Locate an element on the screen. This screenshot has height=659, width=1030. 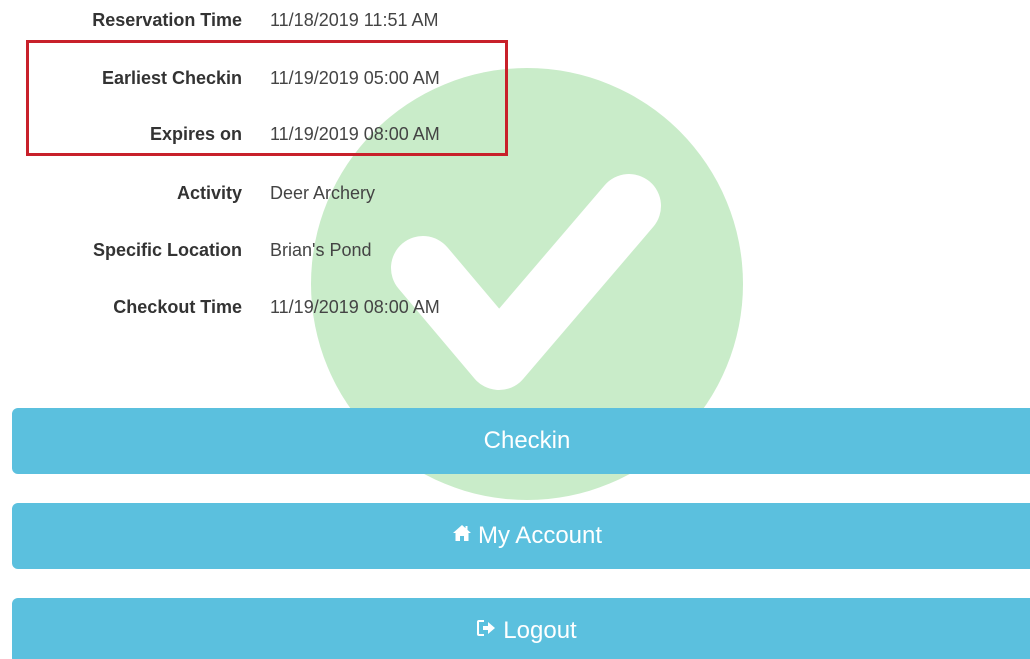
detail-row-checkout-time: Checkout Time 11/19/2019 08:00 AM is located at coordinates (260, 307).